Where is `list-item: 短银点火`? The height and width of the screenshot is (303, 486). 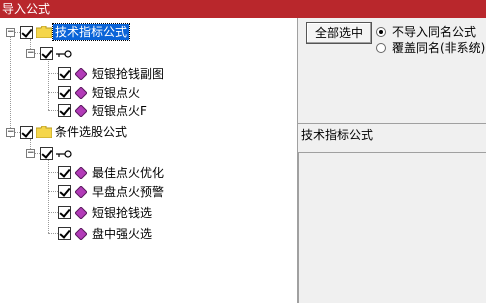
list-item: 短银点火 is located at coordinates (110, 93).